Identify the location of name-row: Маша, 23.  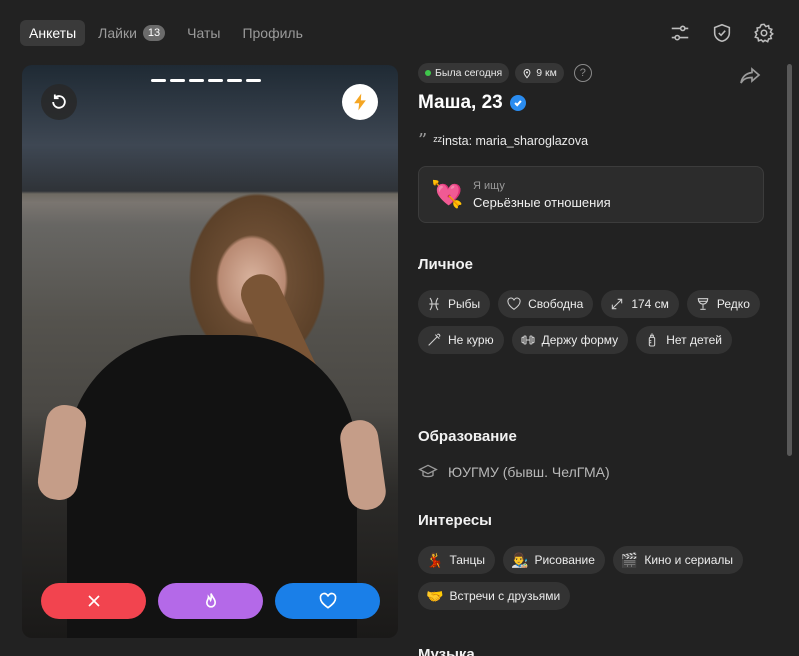
(472, 103).